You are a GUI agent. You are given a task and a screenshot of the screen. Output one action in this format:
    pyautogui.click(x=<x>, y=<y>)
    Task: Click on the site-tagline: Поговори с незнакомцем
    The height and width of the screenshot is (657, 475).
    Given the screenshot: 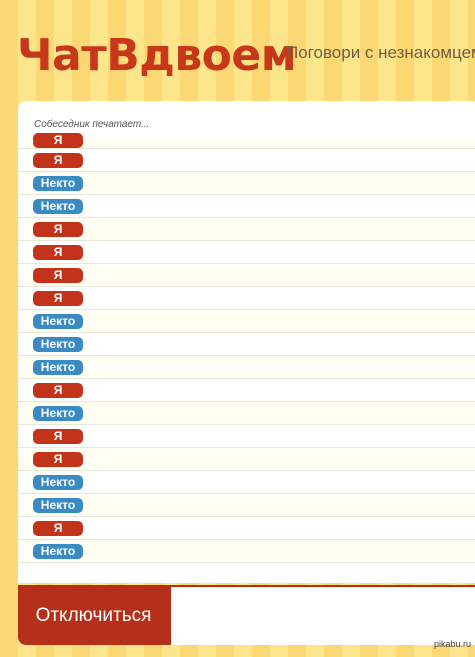 What is the action you would take?
    pyautogui.click(x=380, y=52)
    